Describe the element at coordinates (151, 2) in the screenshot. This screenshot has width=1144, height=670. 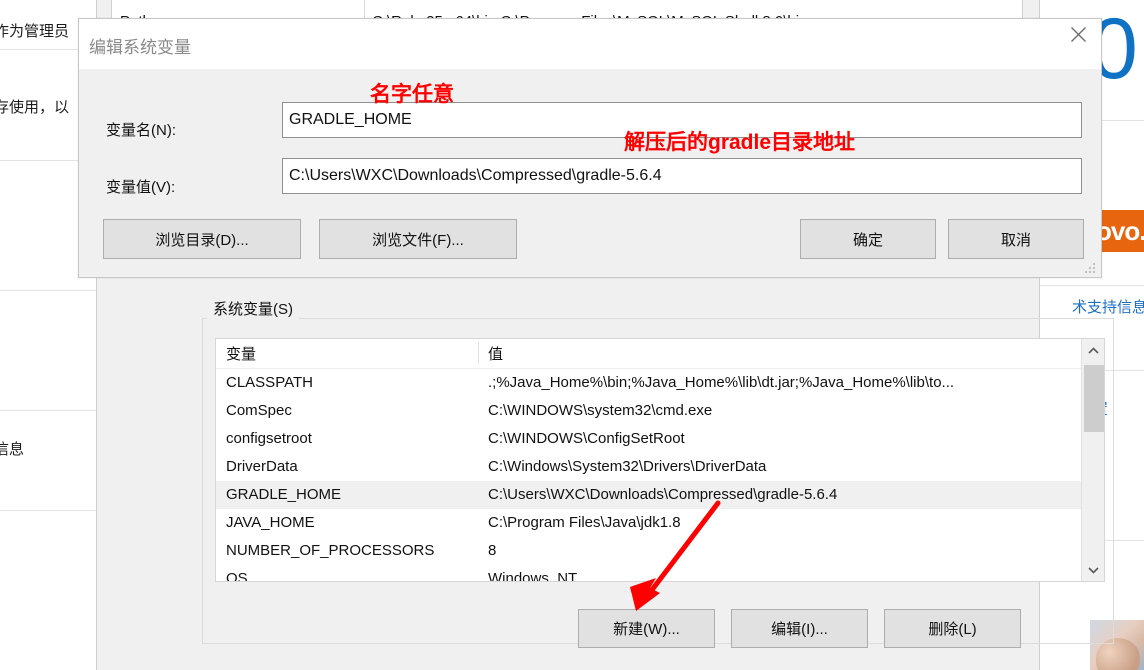
I see `user-var-name-onedrive: OneDrive` at that location.